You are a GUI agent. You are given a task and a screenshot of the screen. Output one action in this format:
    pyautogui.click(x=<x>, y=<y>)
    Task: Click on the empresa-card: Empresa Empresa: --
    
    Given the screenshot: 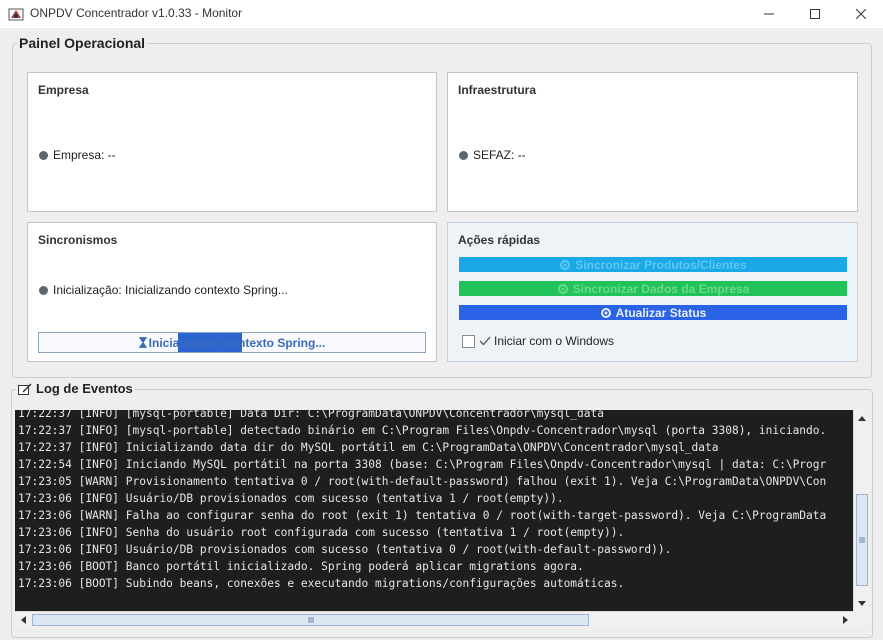 What is the action you would take?
    pyautogui.click(x=232, y=142)
    